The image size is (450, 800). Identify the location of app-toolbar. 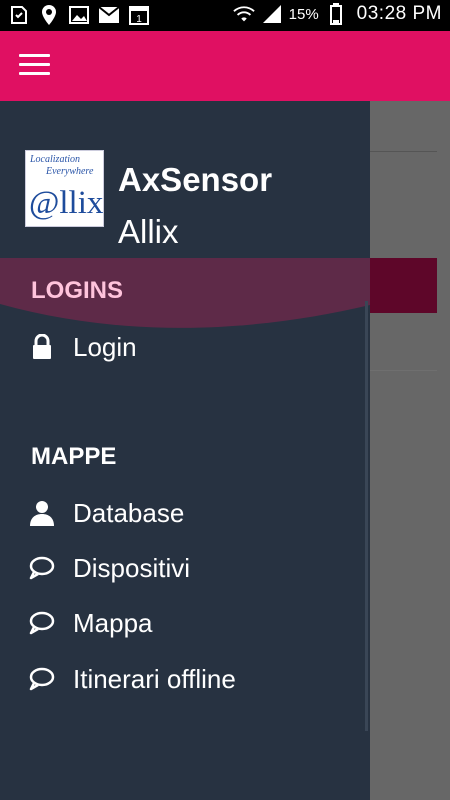
(225, 66).